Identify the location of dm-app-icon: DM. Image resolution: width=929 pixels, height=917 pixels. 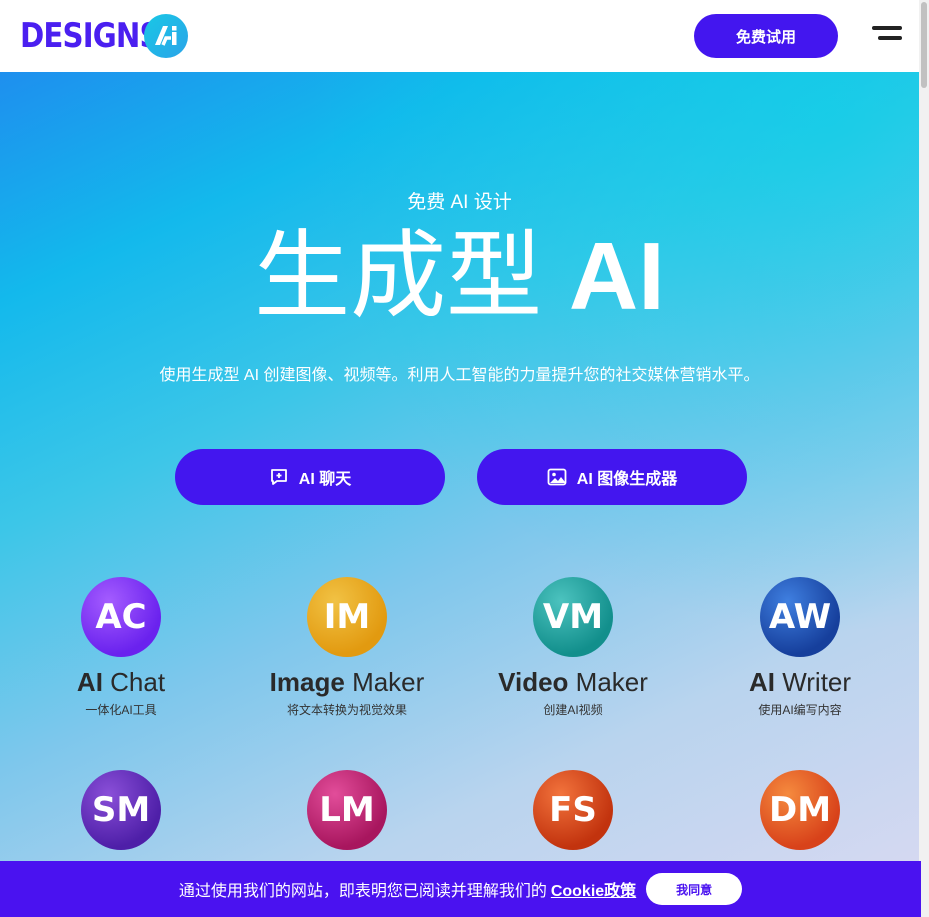
(800, 810).